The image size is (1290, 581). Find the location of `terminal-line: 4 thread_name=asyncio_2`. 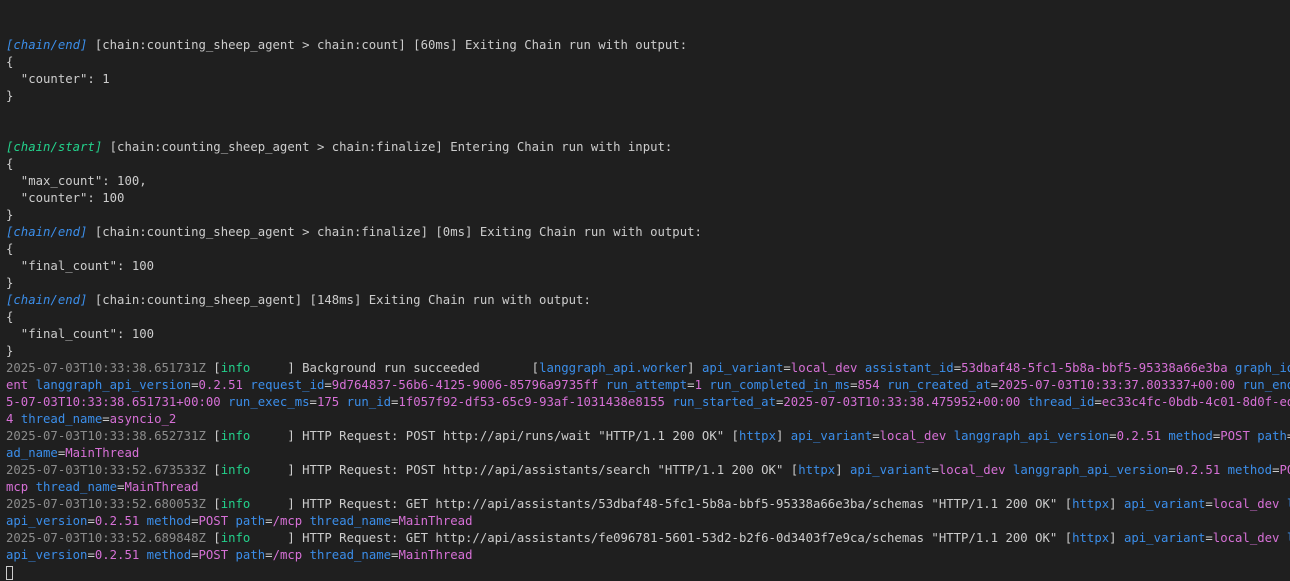

terminal-line: 4 thread_name=asyncio_2 is located at coordinates (648, 419).